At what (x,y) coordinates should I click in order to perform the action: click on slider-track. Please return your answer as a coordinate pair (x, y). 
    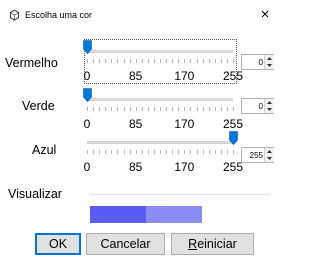
    Looking at the image, I should click on (160, 99).